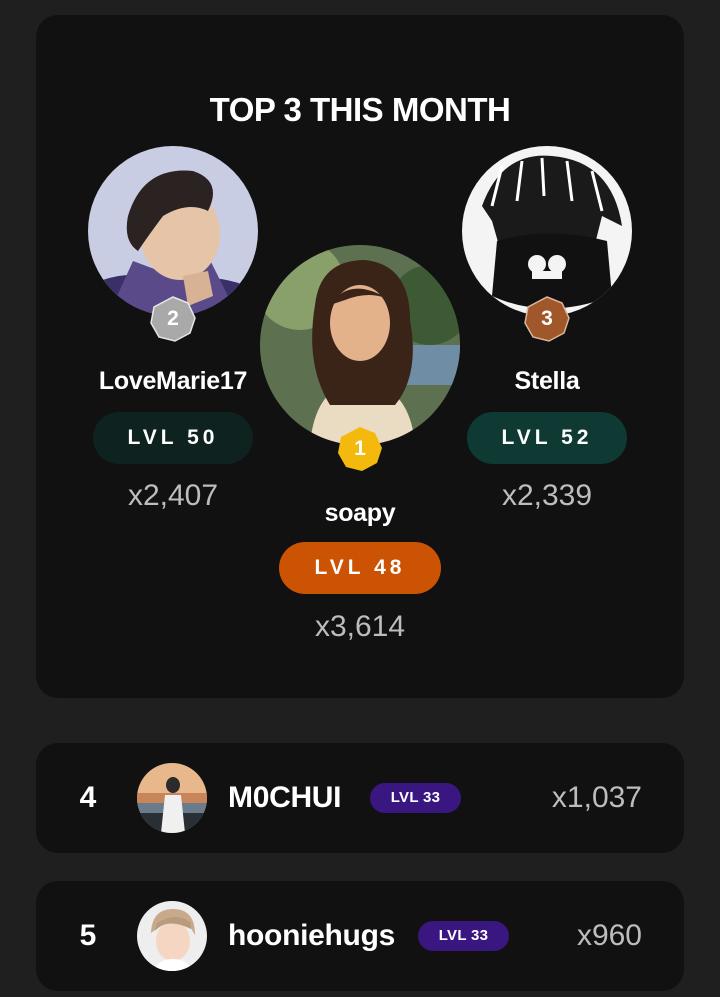  What do you see at coordinates (360, 513) in the screenshot?
I see `first-place-name: soapy` at bounding box center [360, 513].